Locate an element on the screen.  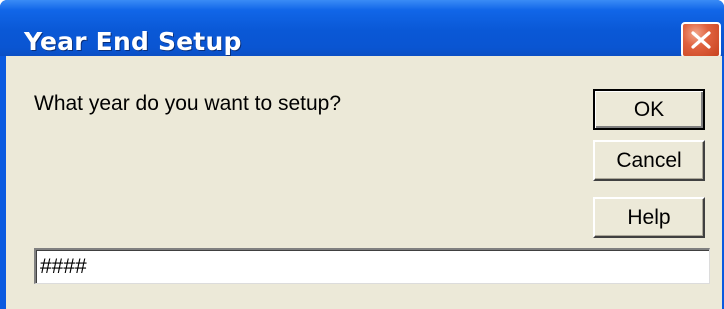
close-button is located at coordinates (701, 40).